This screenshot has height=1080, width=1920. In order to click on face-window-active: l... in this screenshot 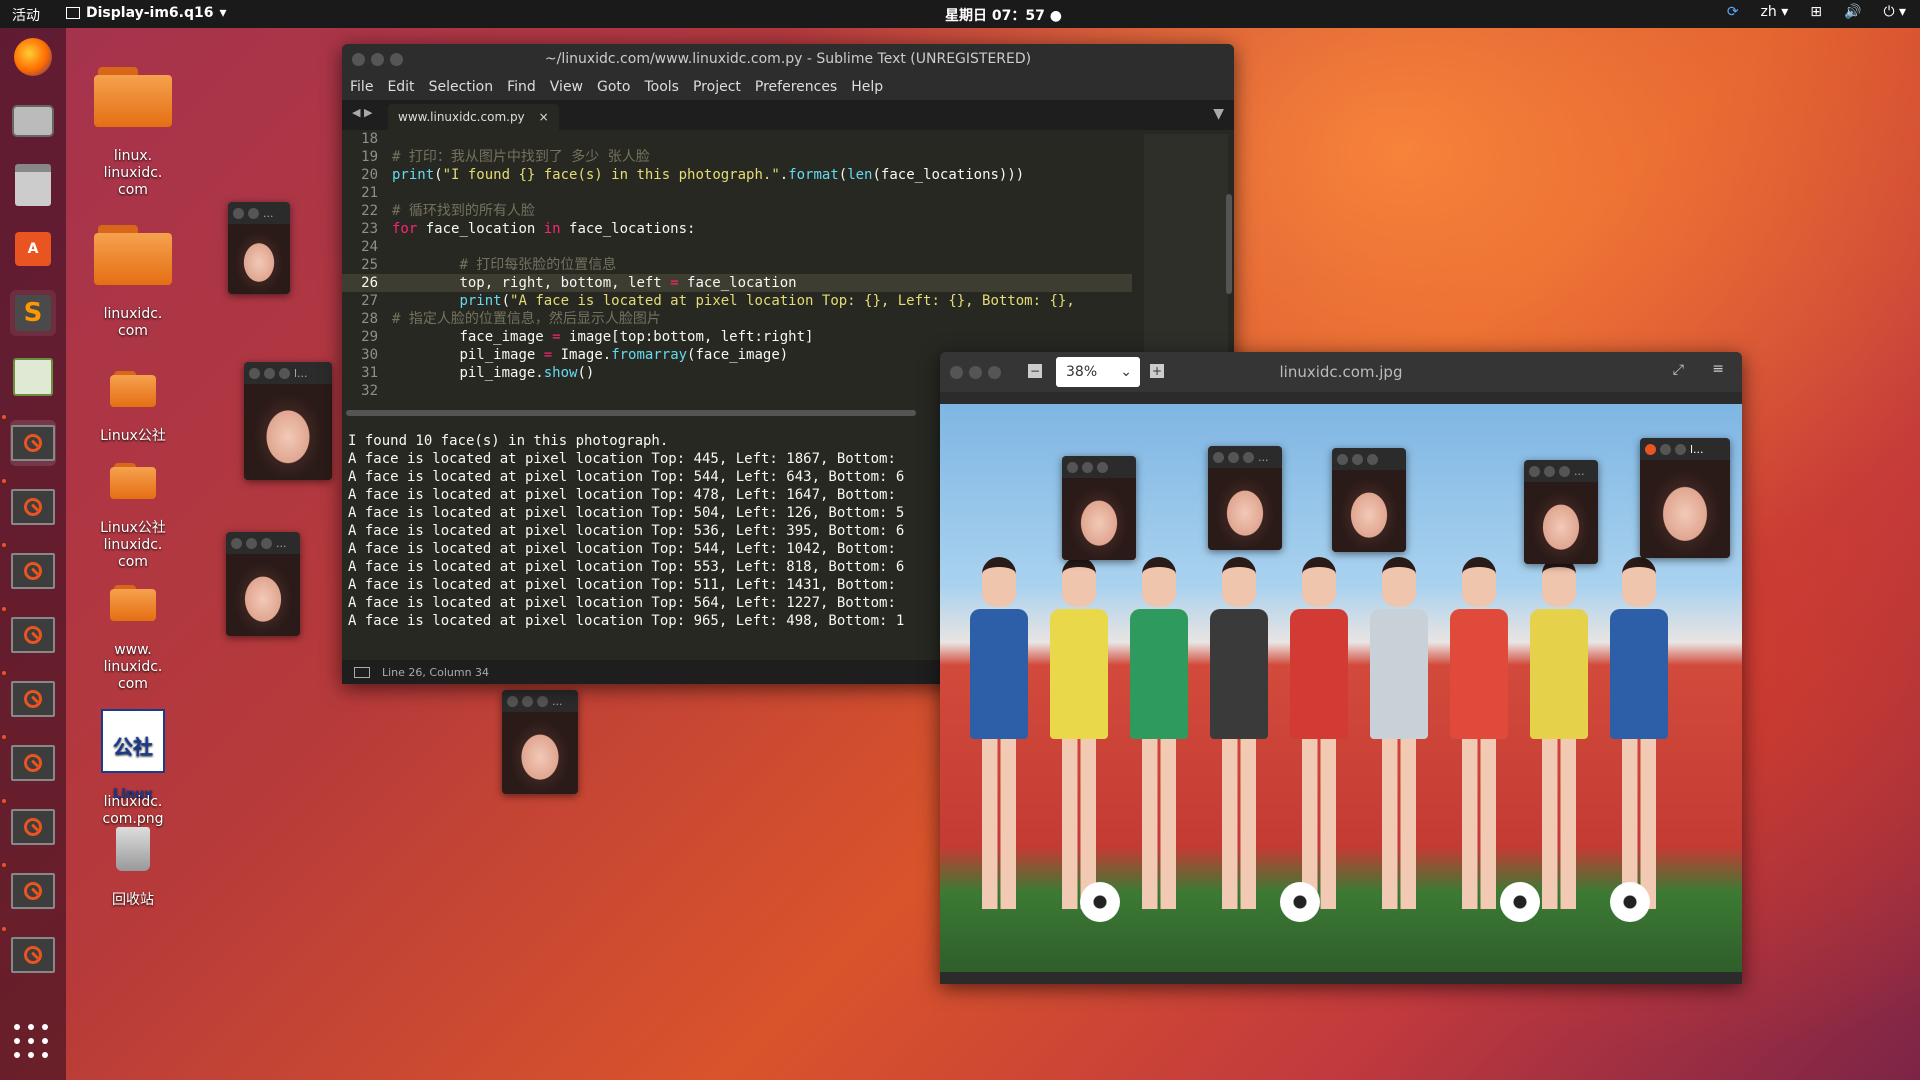, I will do `click(1685, 498)`.